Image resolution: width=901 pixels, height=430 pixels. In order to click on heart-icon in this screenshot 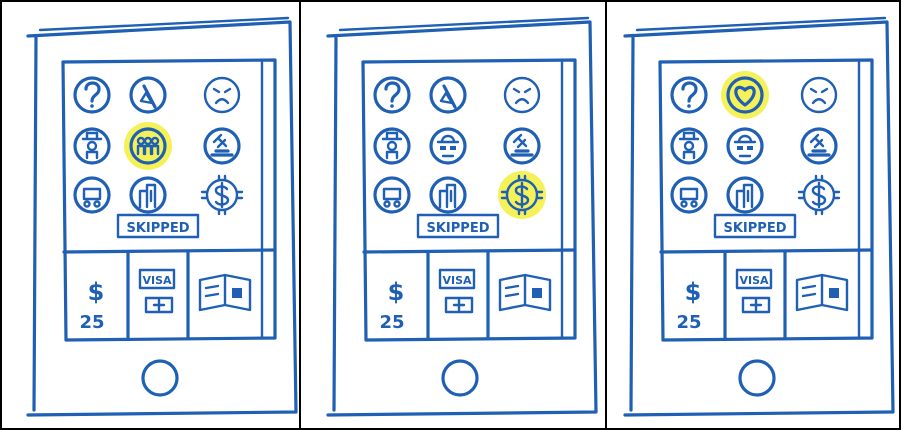, I will do `click(745, 95)`.